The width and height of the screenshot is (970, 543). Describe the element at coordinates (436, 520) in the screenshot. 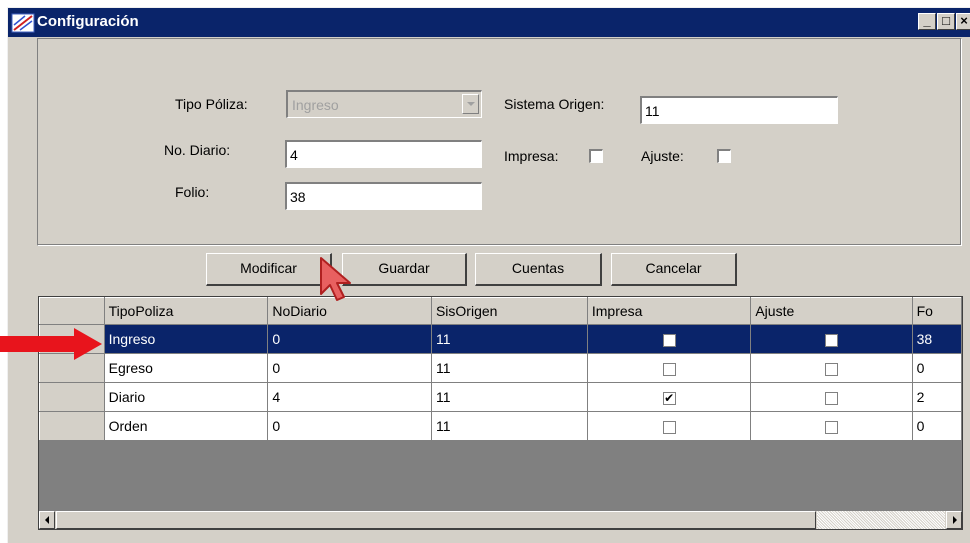

I see `scrollbar-thumb` at that location.